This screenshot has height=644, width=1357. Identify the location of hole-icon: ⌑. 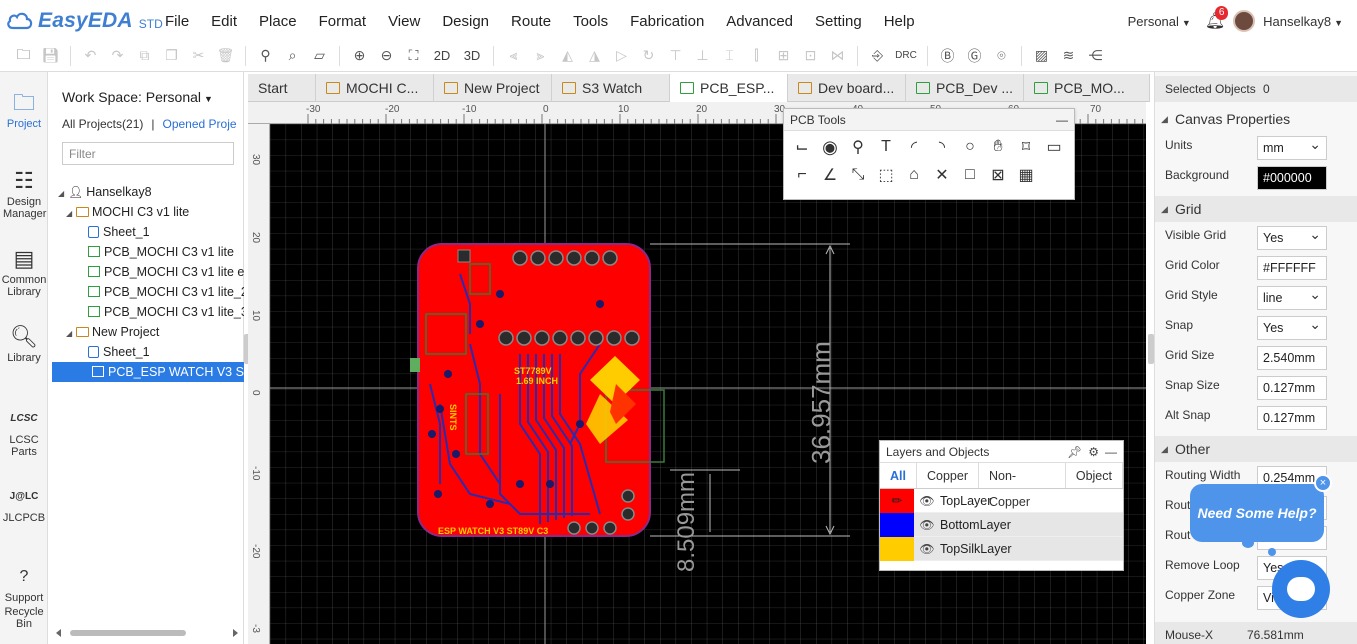
(1026, 147).